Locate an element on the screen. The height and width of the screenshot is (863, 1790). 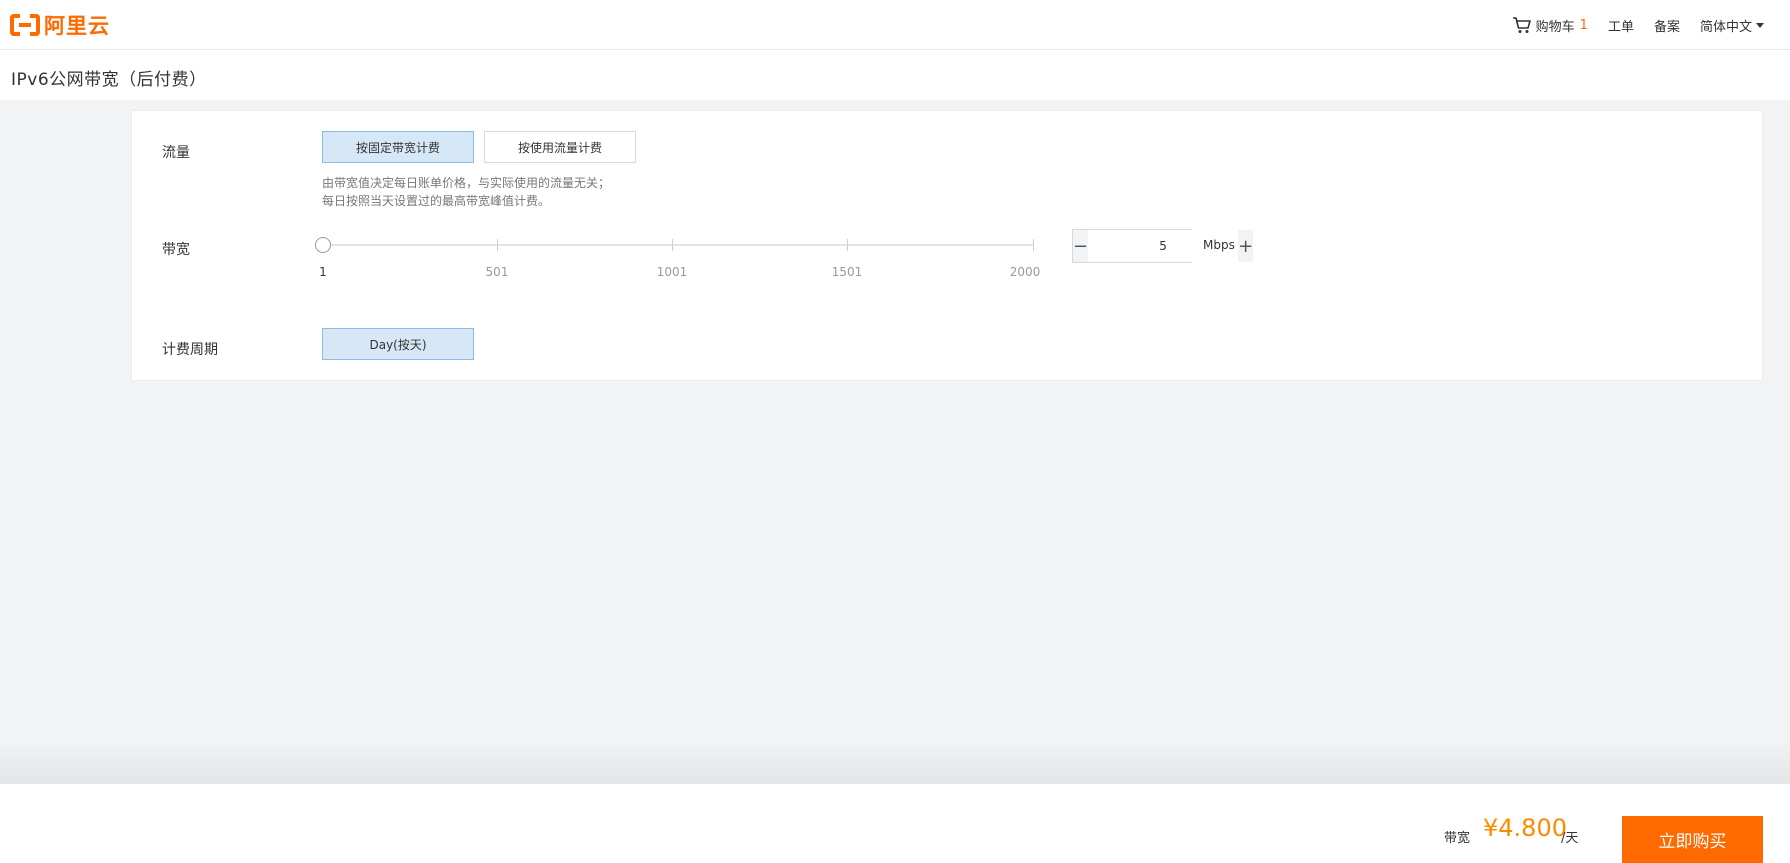
slider-track is located at coordinates (678, 245).